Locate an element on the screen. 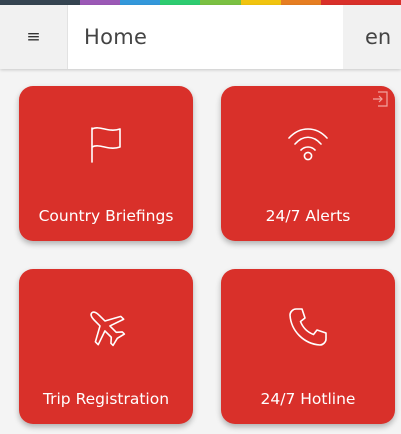 The image size is (401, 434). language-selector: en is located at coordinates (372, 37).